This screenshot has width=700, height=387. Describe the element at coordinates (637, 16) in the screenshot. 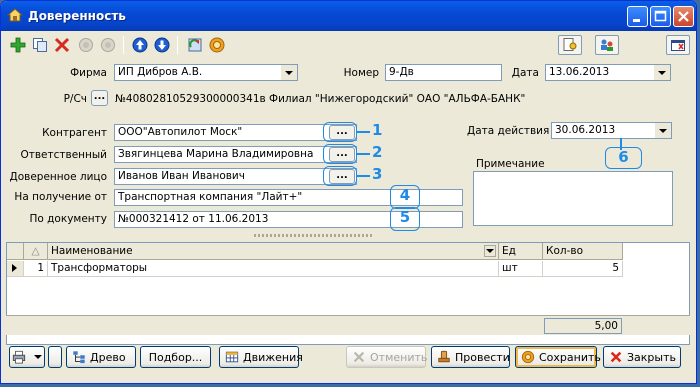

I see `minimize-button` at that location.